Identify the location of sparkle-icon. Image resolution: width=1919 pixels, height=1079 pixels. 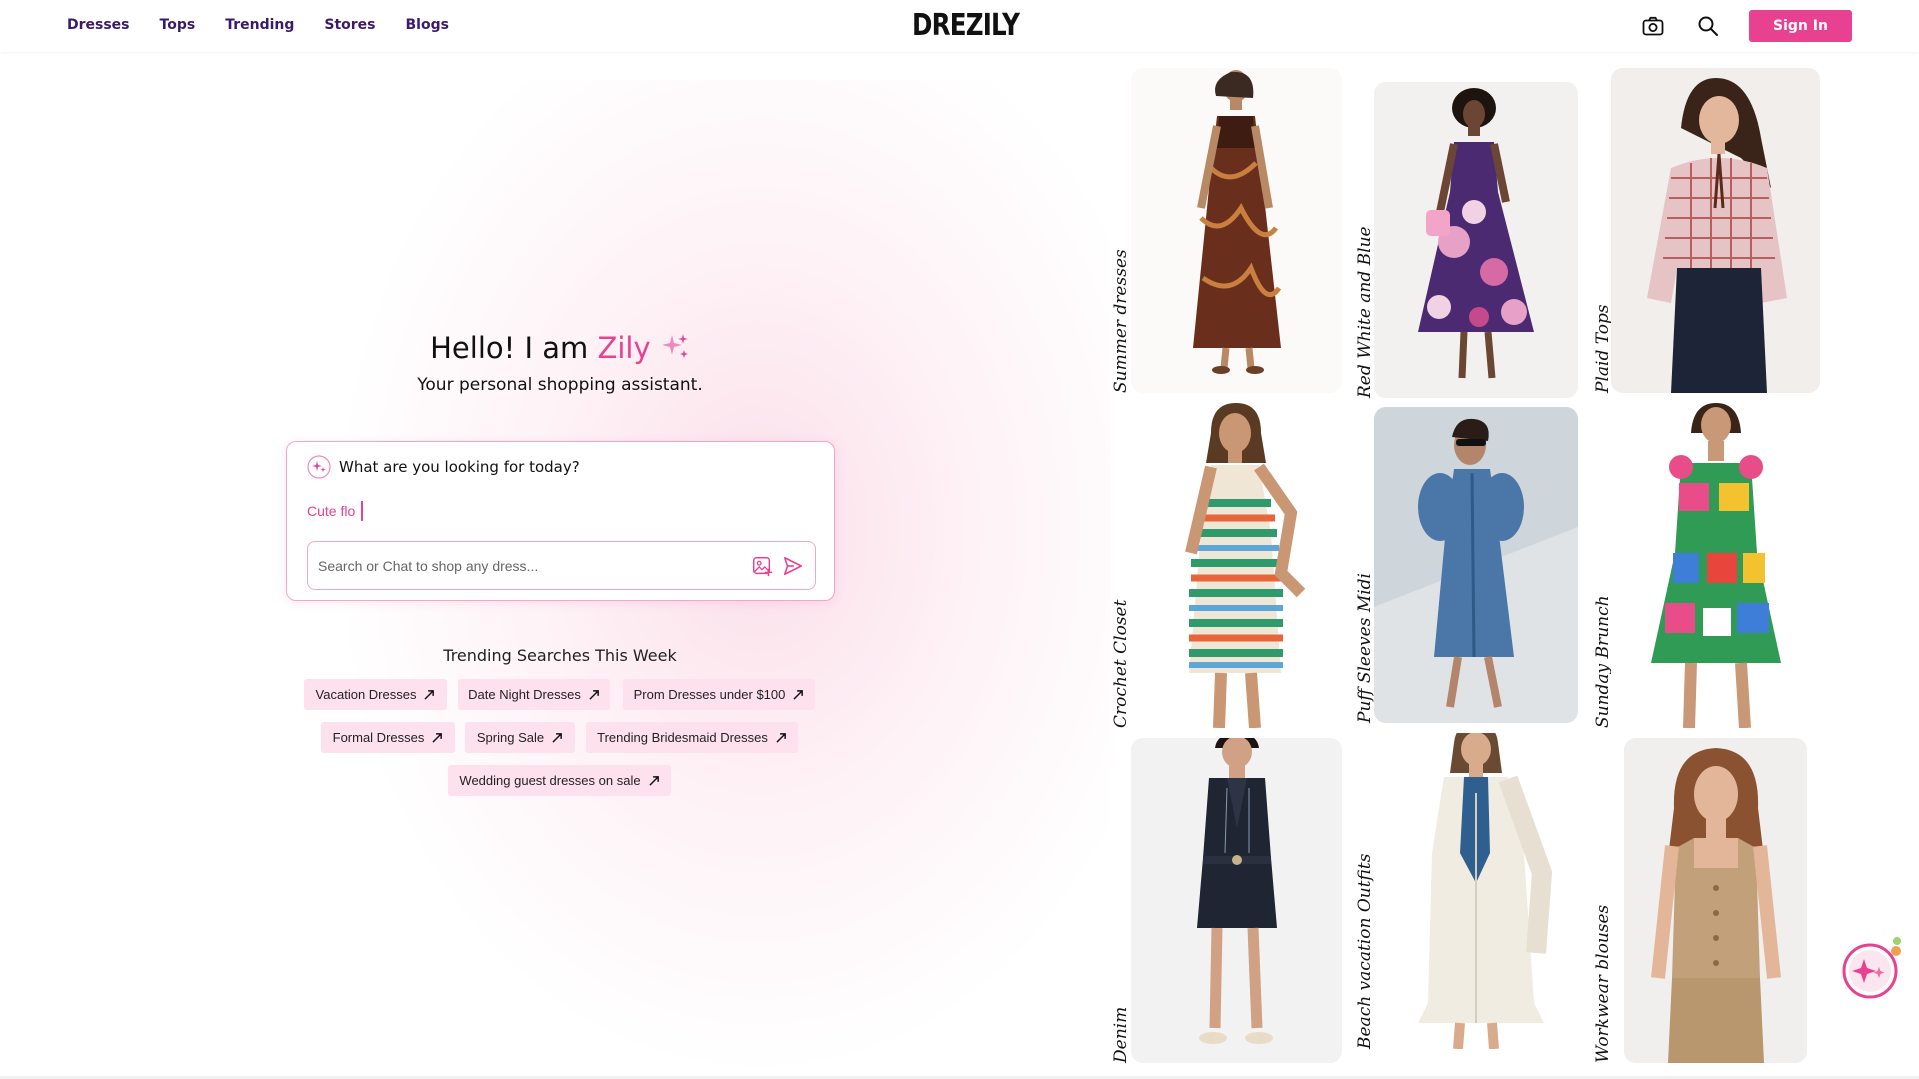
(674, 346).